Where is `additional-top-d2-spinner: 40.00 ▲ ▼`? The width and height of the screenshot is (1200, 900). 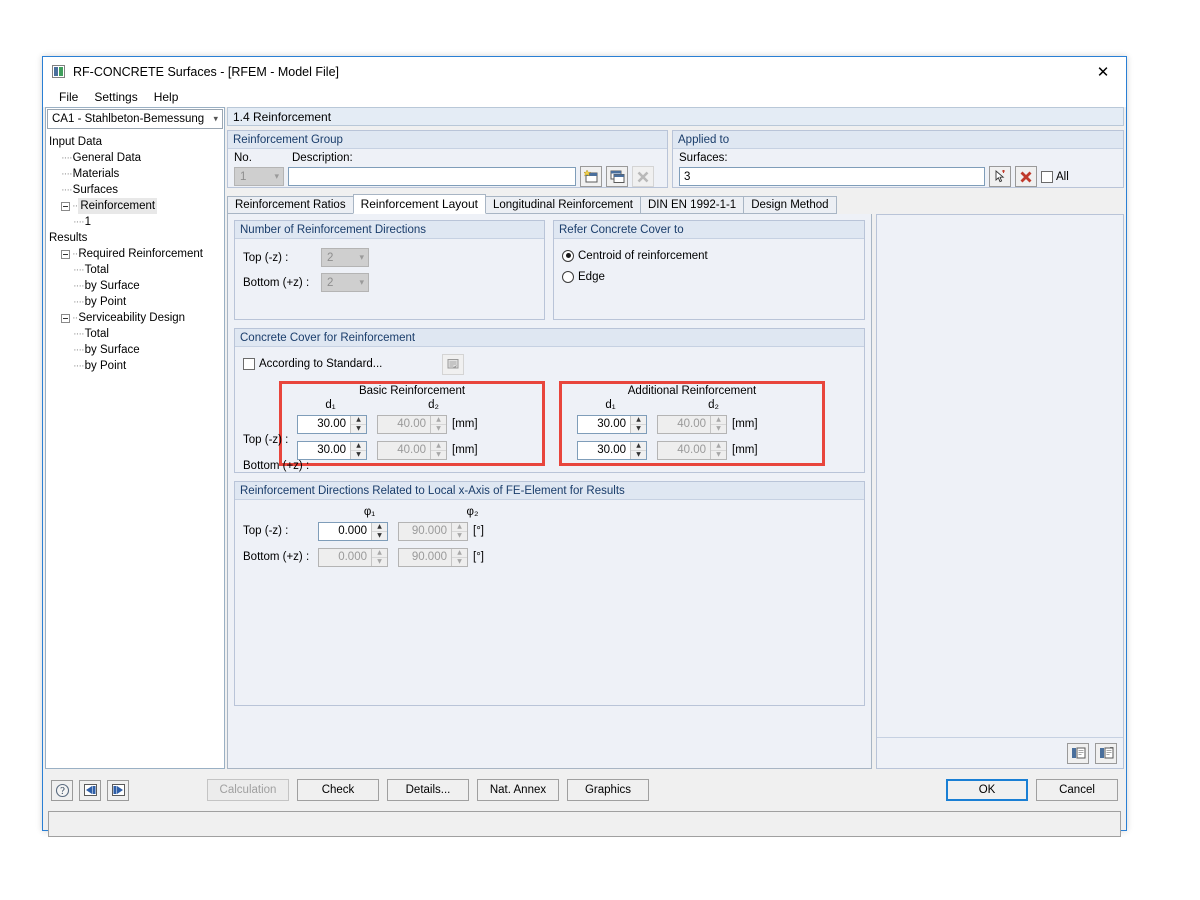
additional-top-d2-spinner: 40.00 ▲ ▼ is located at coordinates (692, 424).